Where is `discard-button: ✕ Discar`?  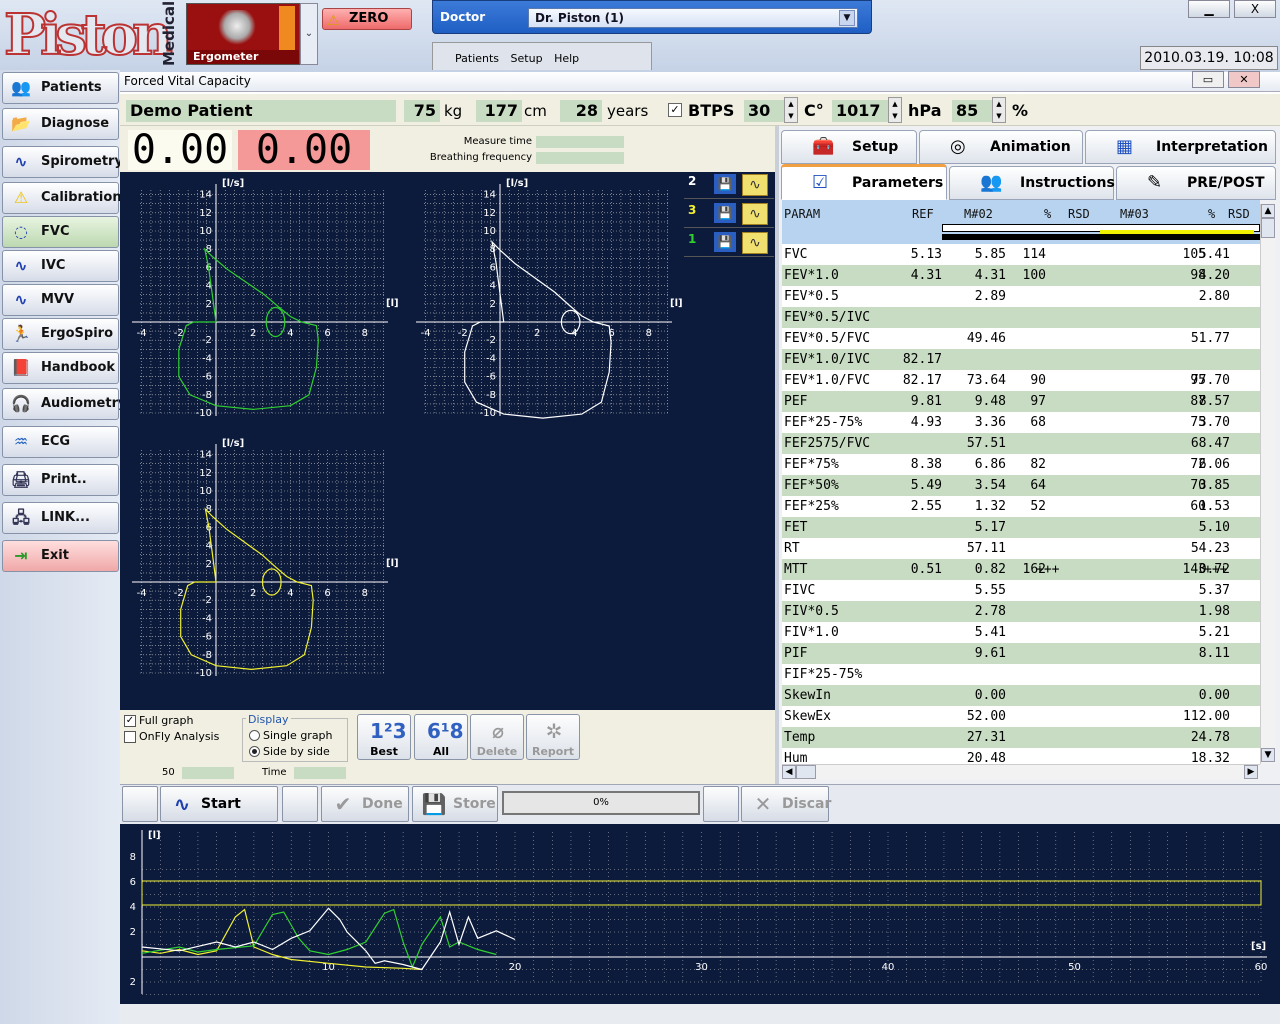 discard-button: ✕ Discar is located at coordinates (786, 804).